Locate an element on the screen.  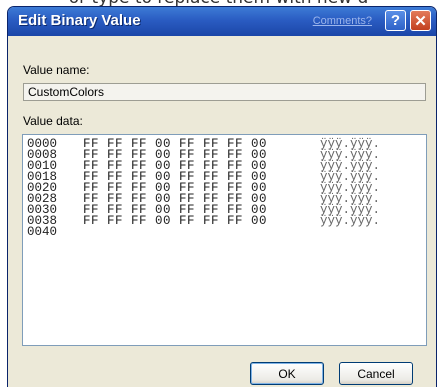
close-button: ✕ is located at coordinates (420, 20).